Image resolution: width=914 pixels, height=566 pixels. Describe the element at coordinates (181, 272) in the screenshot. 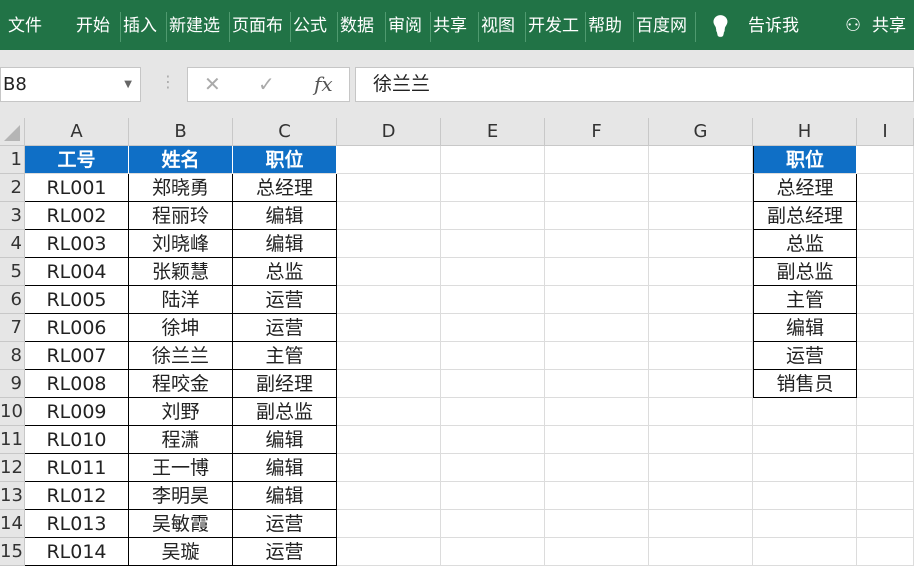

I see `table-cell: 张颖慧` at that location.